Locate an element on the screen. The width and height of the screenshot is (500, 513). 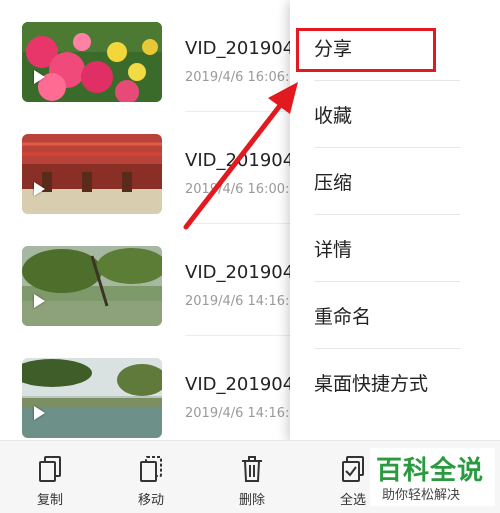
copy-button: 复制 is located at coordinates (50, 477).